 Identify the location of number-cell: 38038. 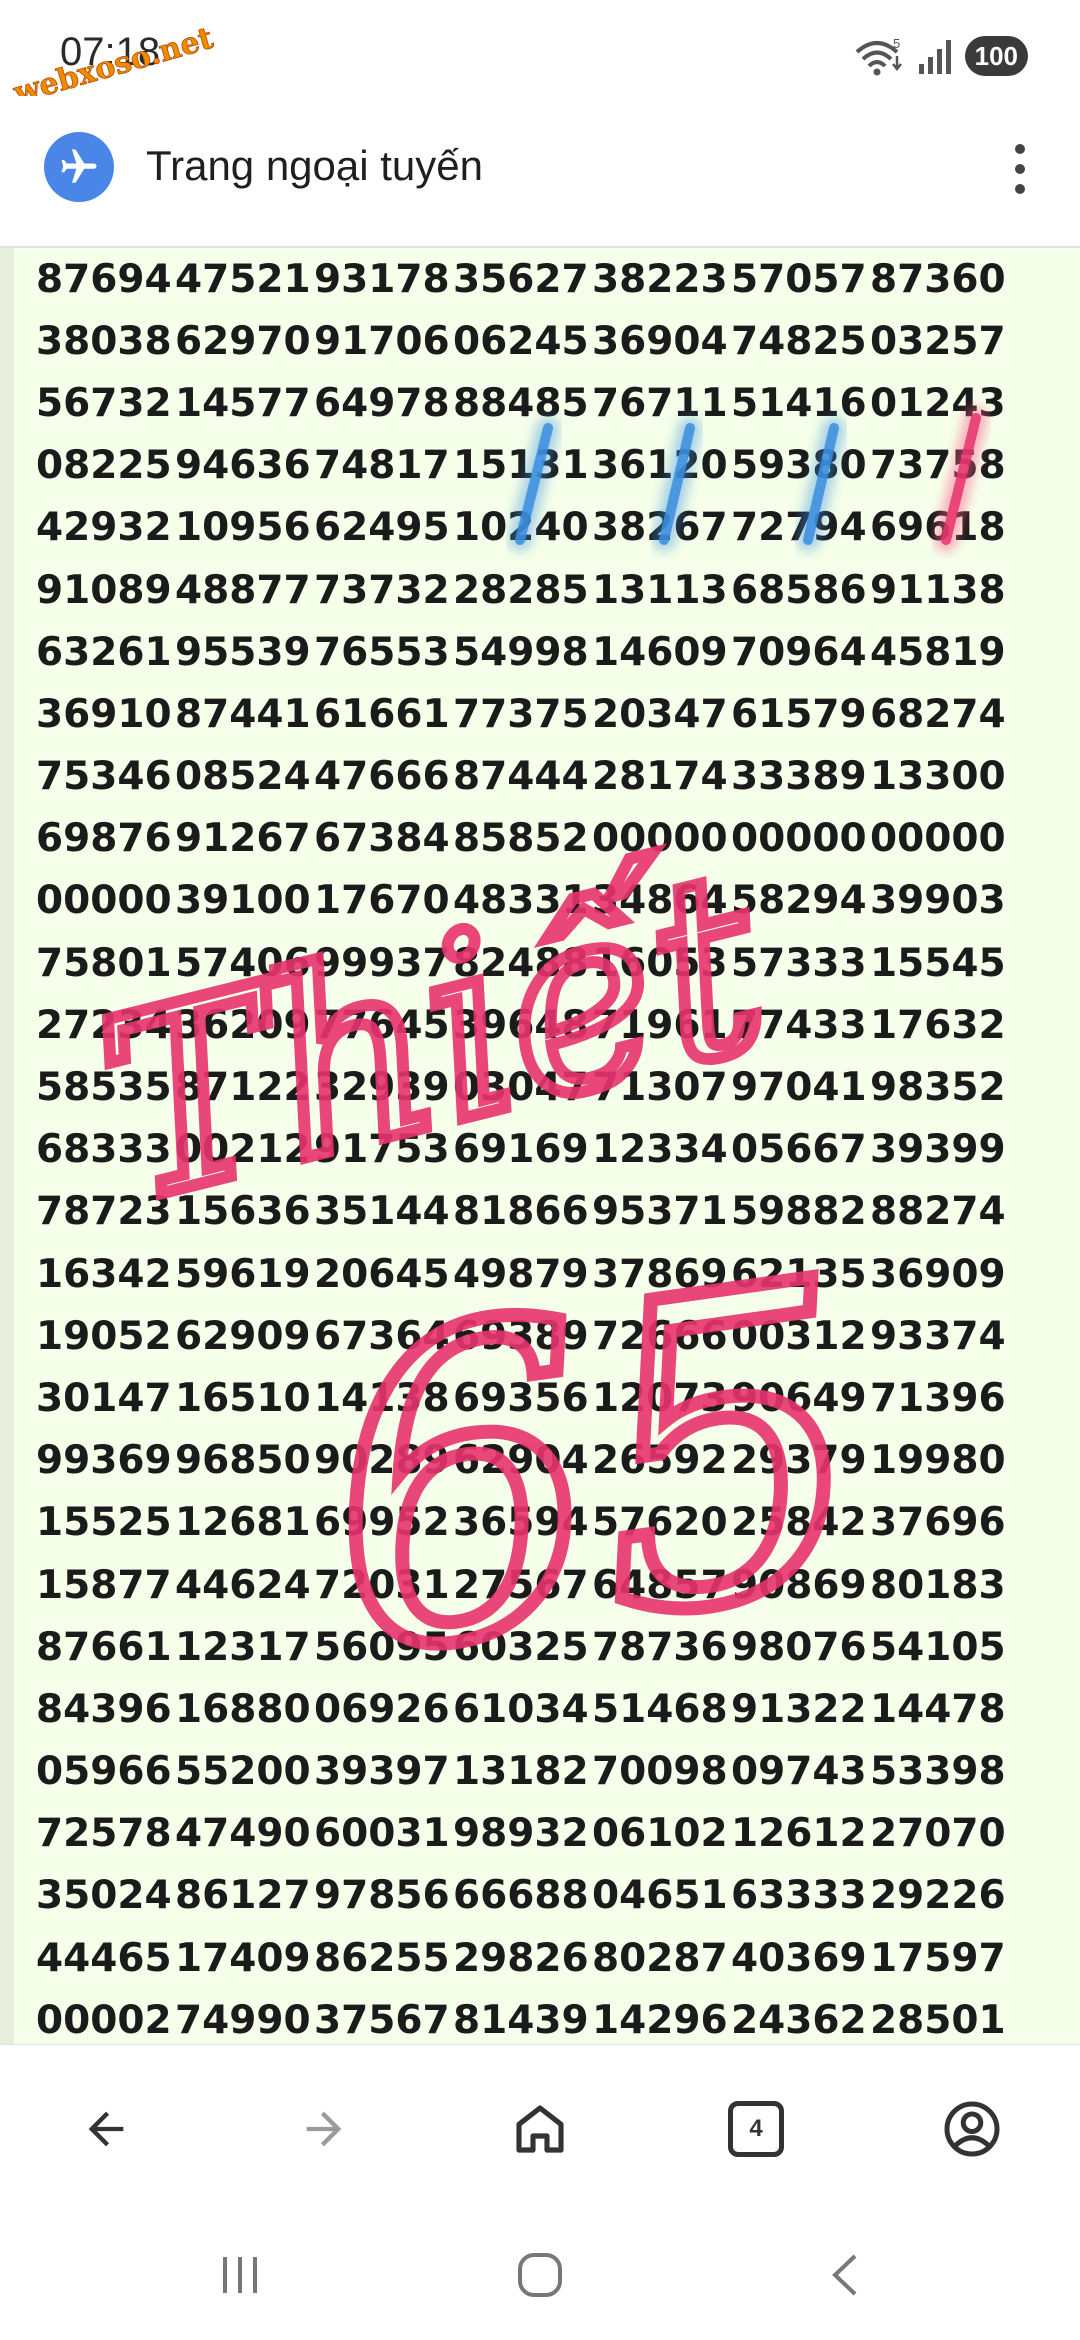
(104, 341).